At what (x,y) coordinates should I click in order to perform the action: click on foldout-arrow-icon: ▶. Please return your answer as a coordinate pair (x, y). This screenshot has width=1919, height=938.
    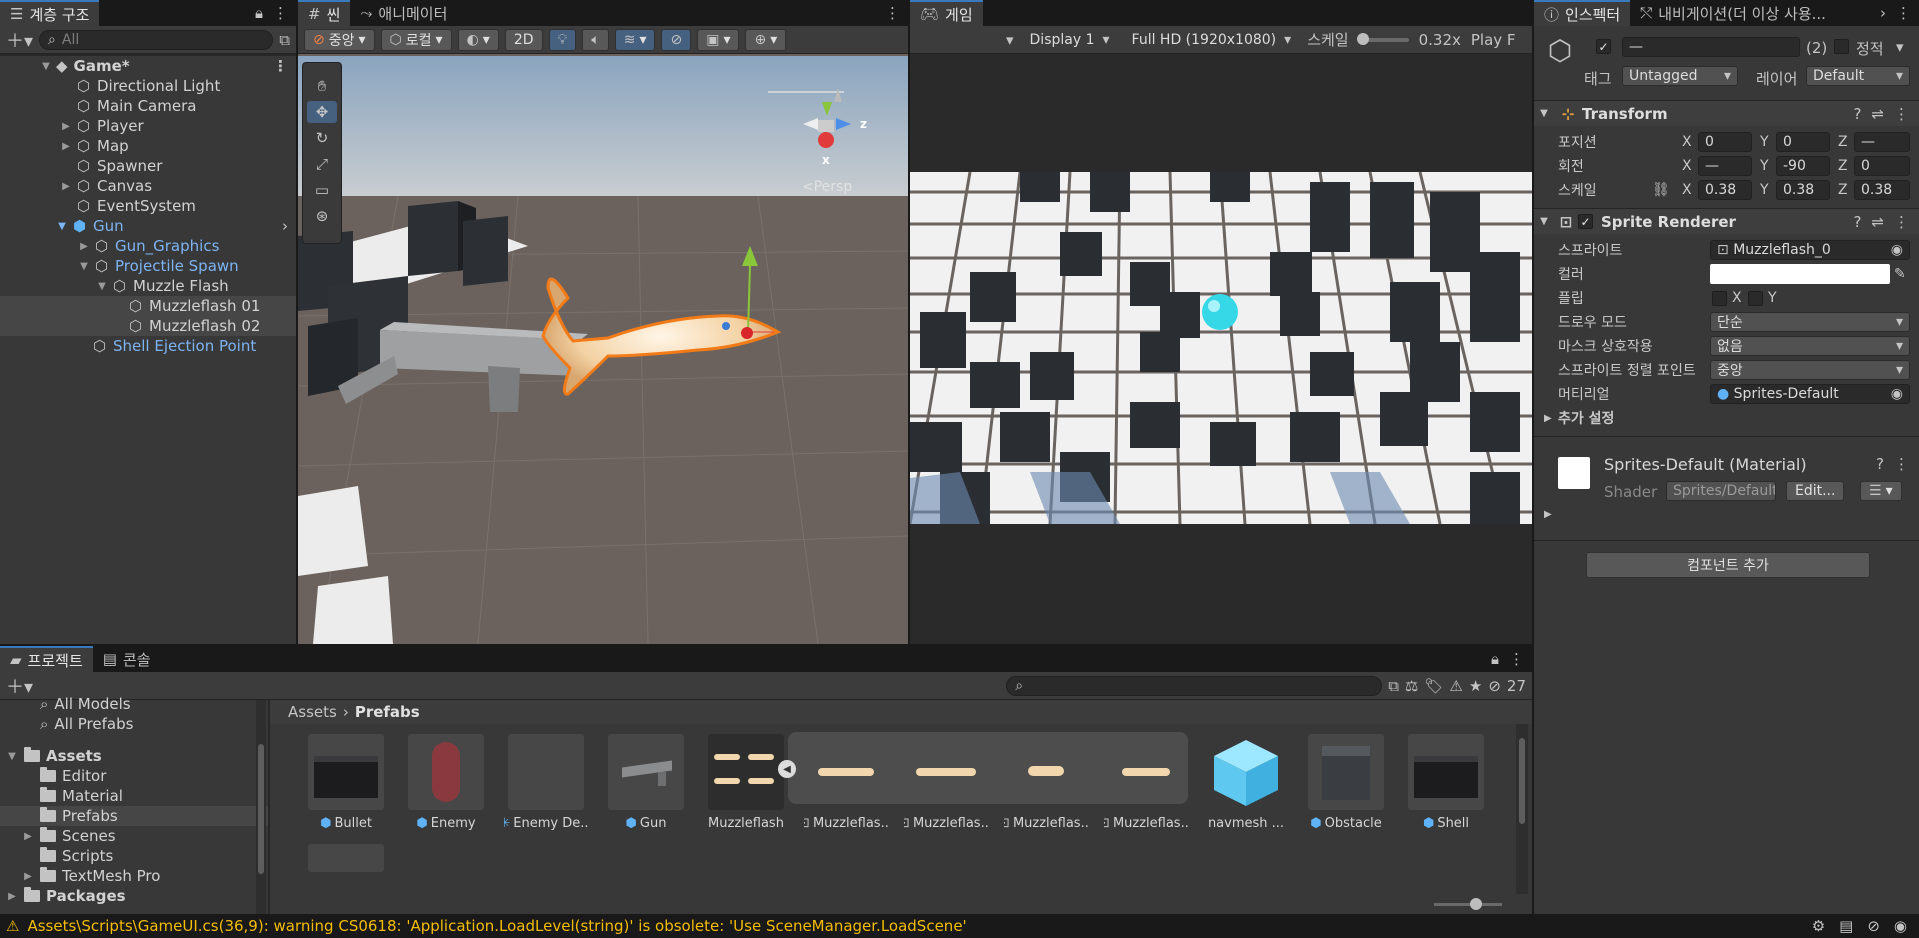
    Looking at the image, I should click on (1548, 418).